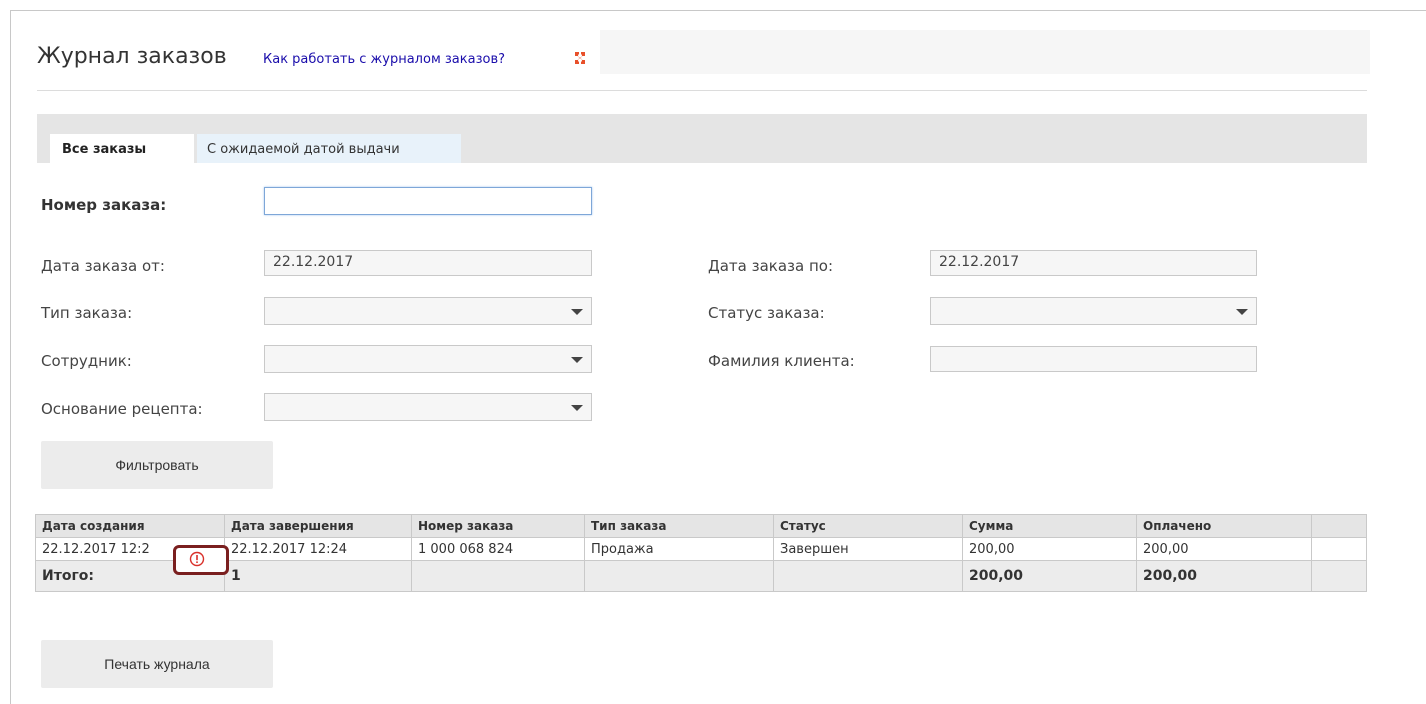  What do you see at coordinates (1093, 359) in the screenshot?
I see `client-surname-input` at bounding box center [1093, 359].